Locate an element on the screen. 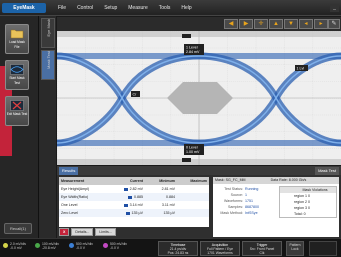 This screenshot has width=341, height=257. table-row: Eye Width(Ratio) 0.885 0.884 is located at coordinates (134, 197).